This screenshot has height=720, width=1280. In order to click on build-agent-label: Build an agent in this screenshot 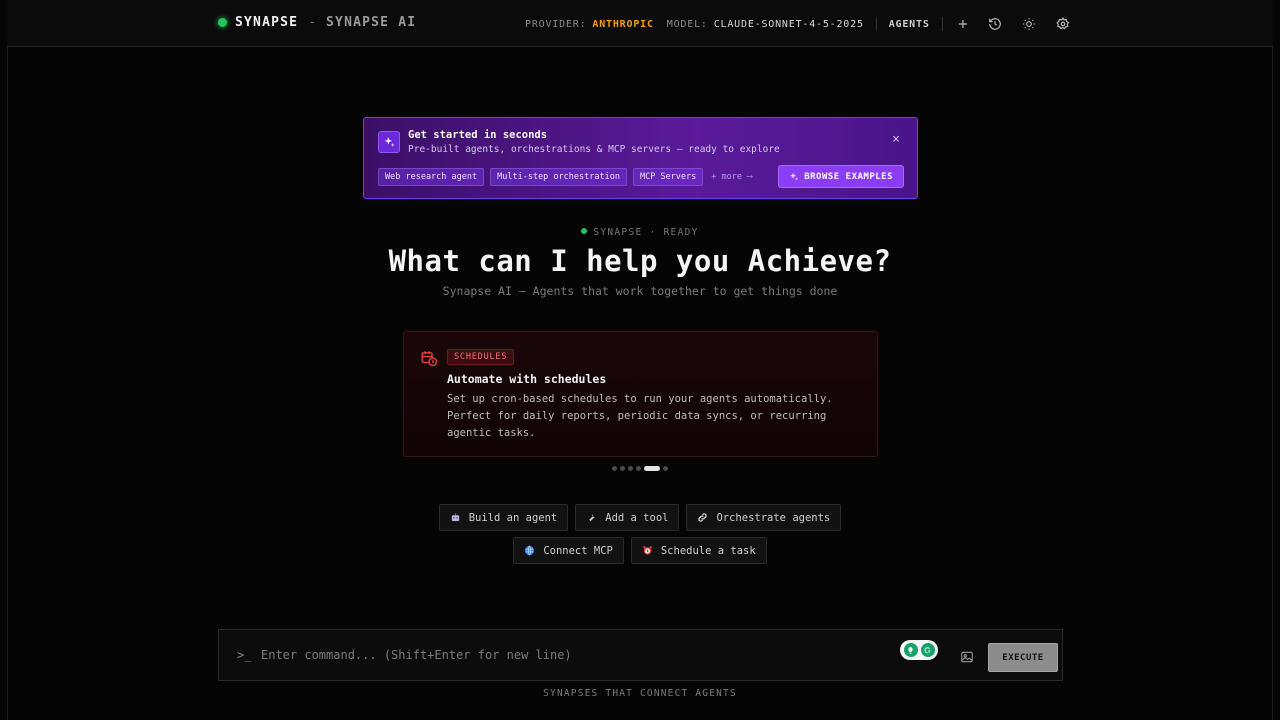, I will do `click(513, 517)`.